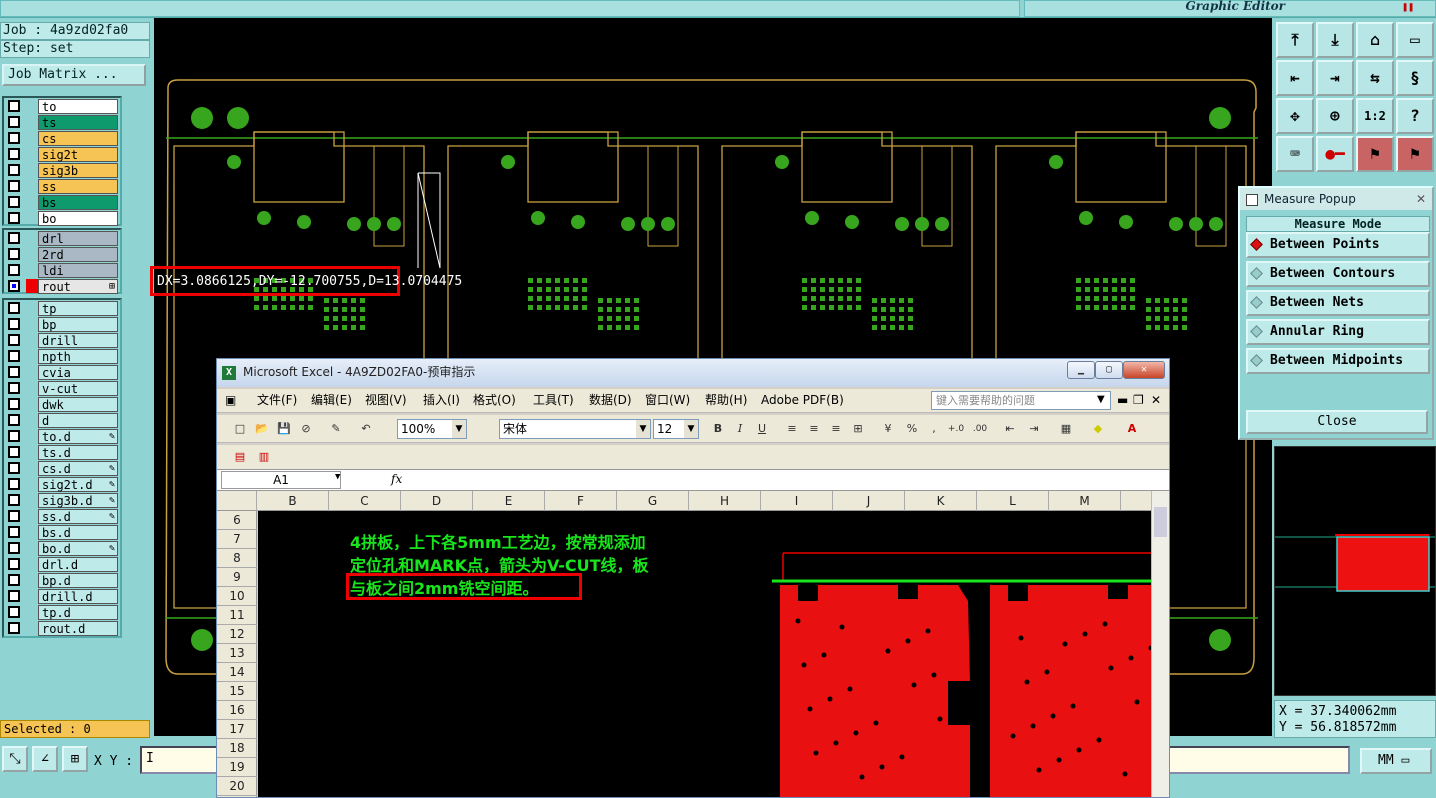 The height and width of the screenshot is (798, 1436). I want to click on layer-row: sig2t, so click(62, 154).